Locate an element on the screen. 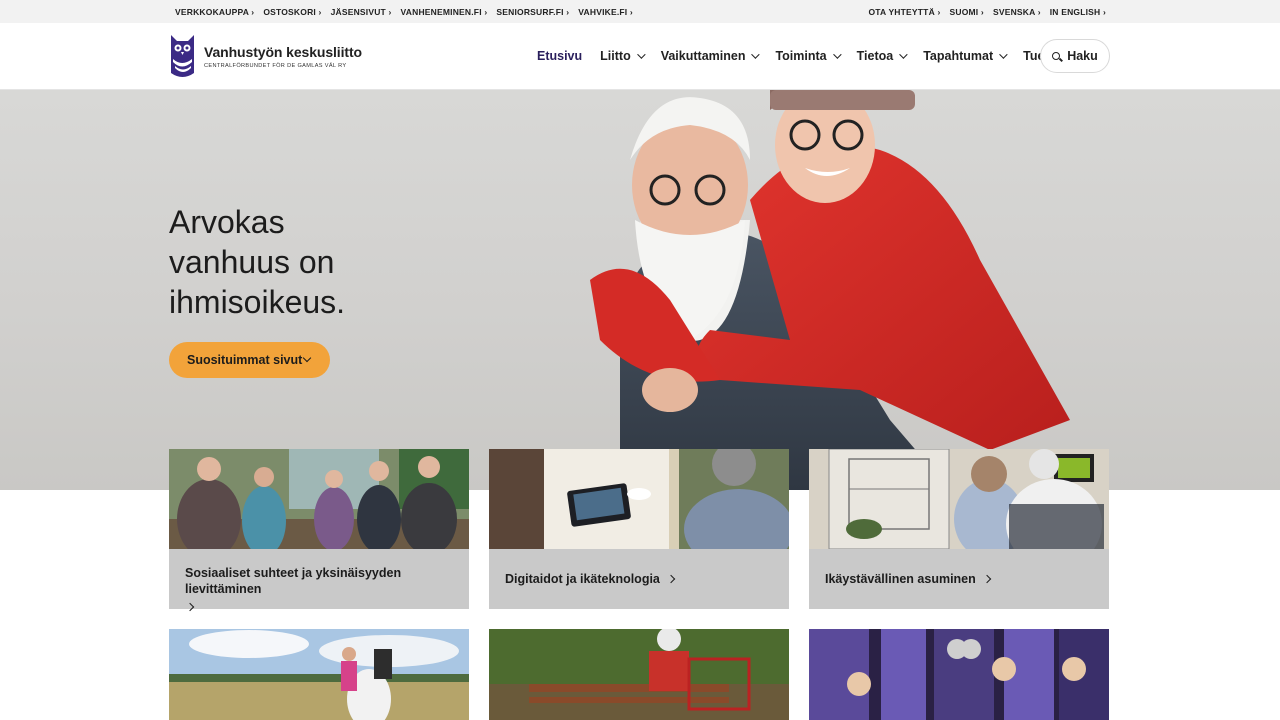  nav-item-label: Tapahtumat is located at coordinates (958, 56).